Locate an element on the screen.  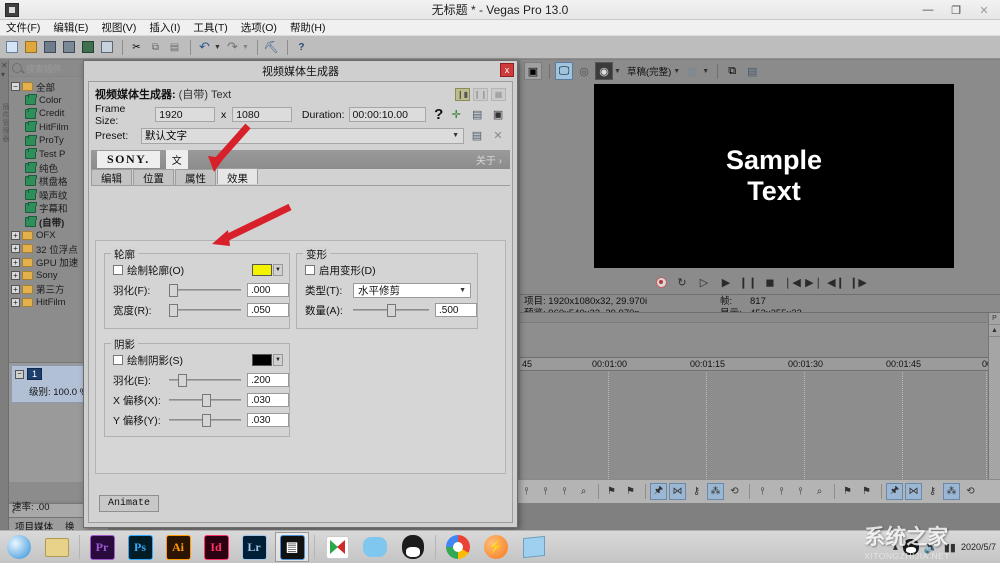
deform-amount-value: .500 is located at coordinates (456, 310).